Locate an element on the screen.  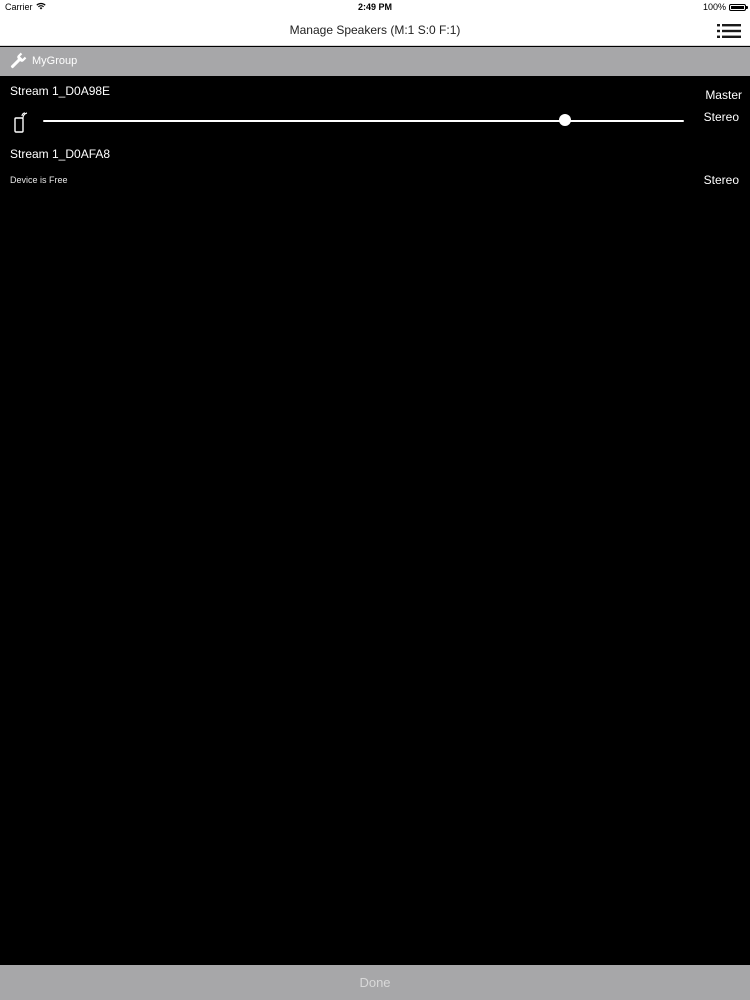
list-menu-icon is located at coordinates (729, 31).